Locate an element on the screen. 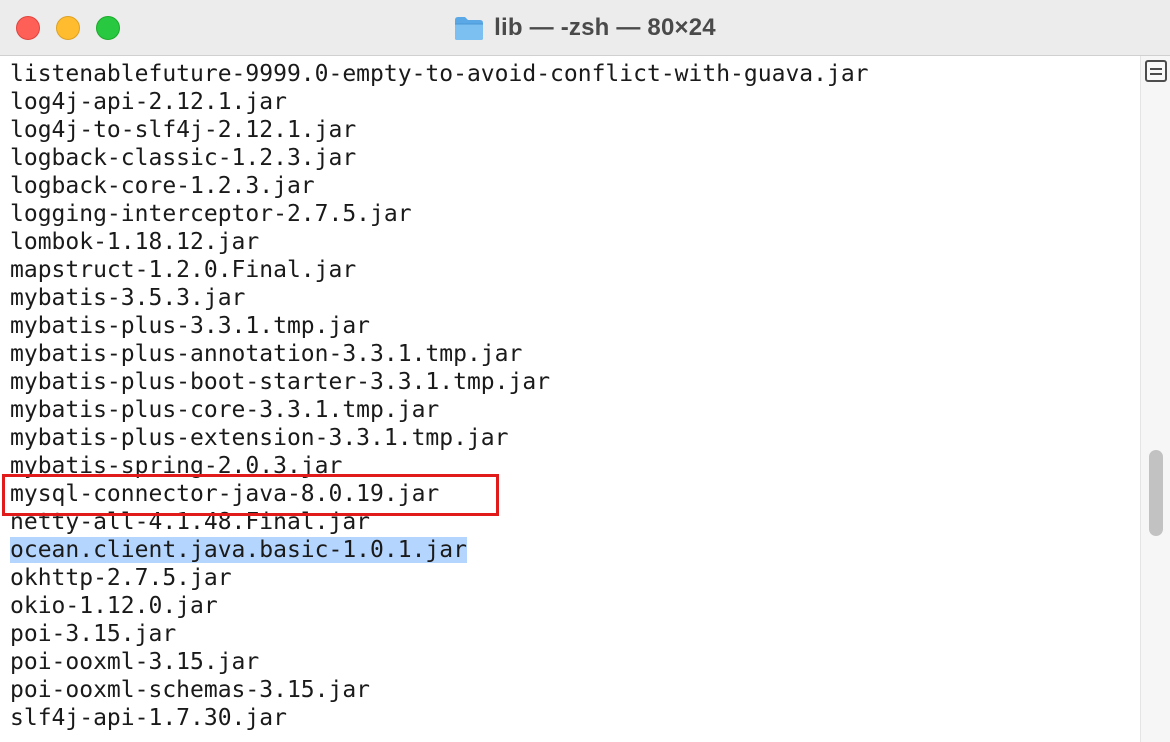  terminal-line: mybatis-plus-extension-3.3.1.tmp.jar is located at coordinates (439, 438).